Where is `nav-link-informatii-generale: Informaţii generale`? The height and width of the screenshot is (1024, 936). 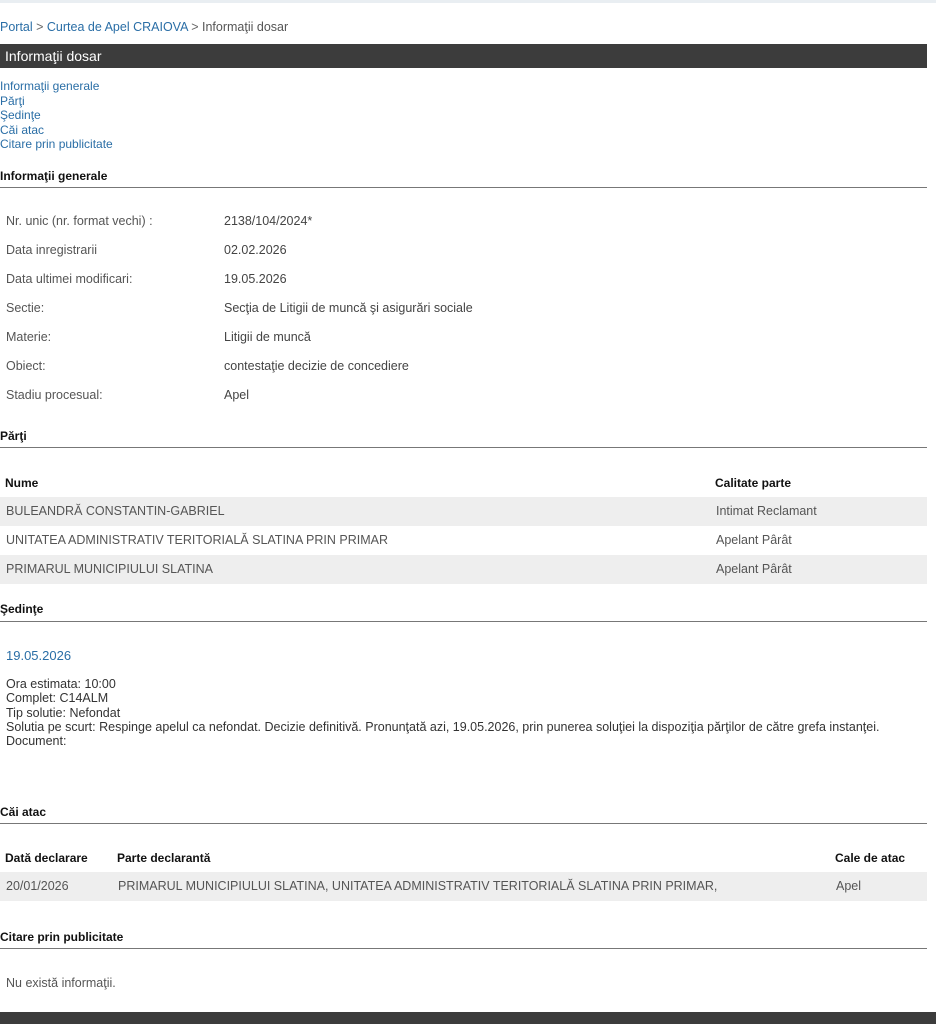
nav-link-informatii-generale: Informaţii generale is located at coordinates (56, 86).